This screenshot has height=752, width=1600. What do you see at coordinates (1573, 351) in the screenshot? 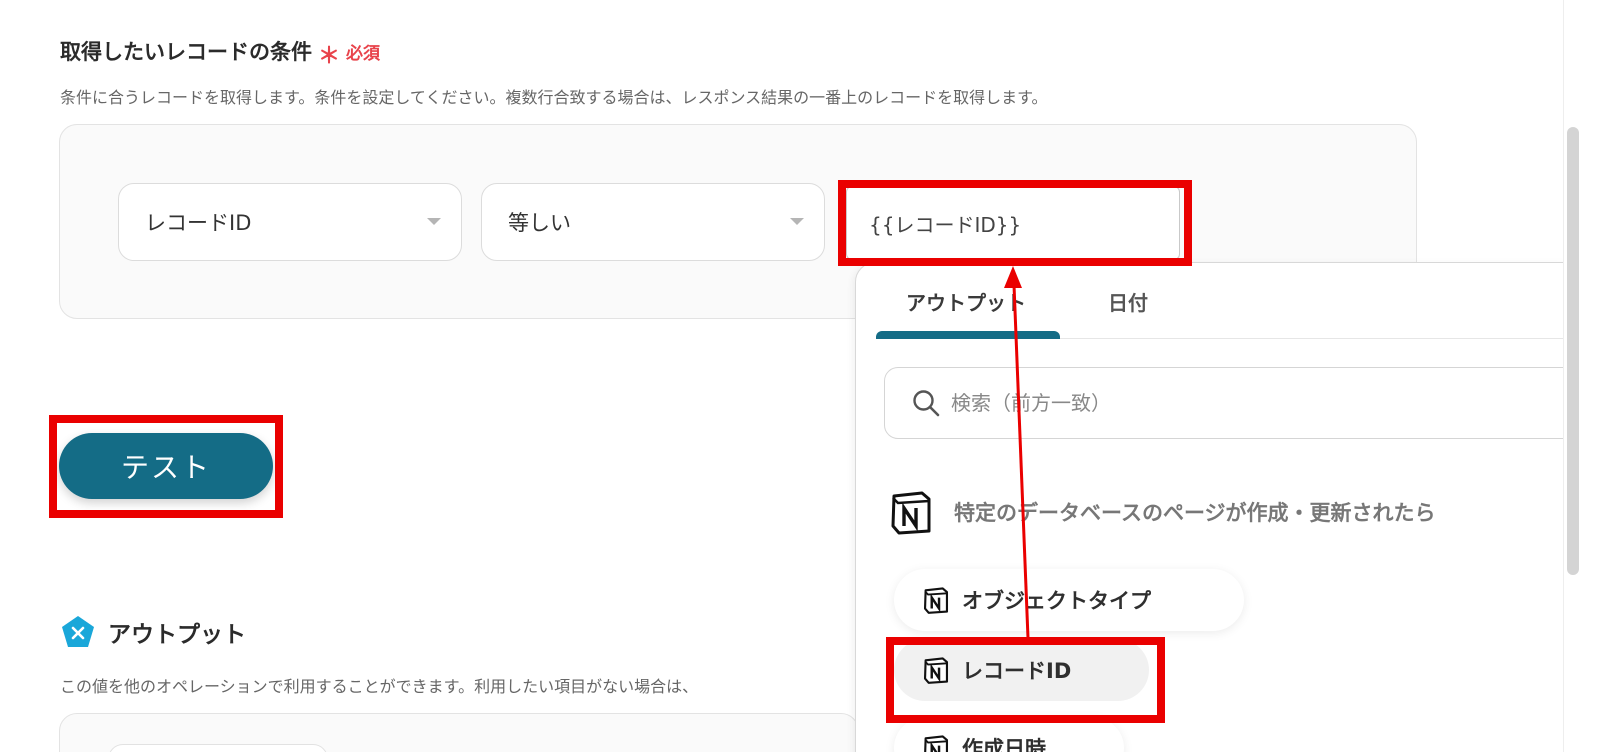
I see `scrollbar-thumb` at bounding box center [1573, 351].